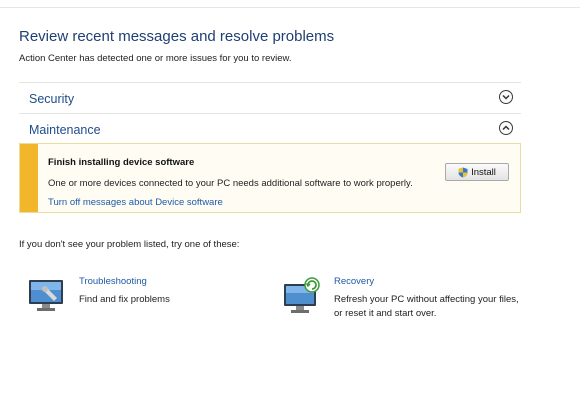 The height and width of the screenshot is (404, 580). What do you see at coordinates (135, 202) in the screenshot?
I see `turn-off-messages-link: Turn off messages about Device software` at bounding box center [135, 202].